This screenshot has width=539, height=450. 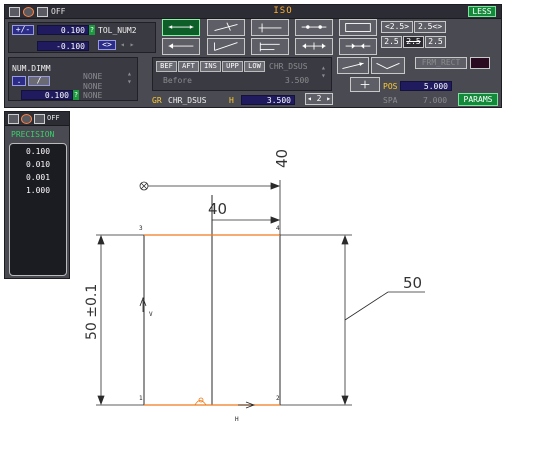 I want to click on precision-item: 1.000, so click(x=38, y=190).